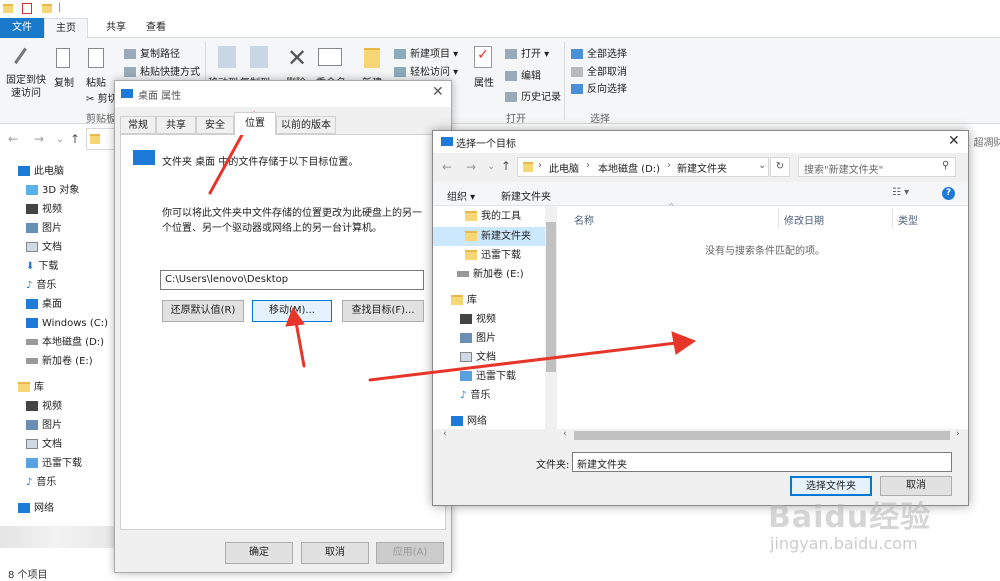 This screenshot has width=1000, height=581. What do you see at coordinates (684, 343) in the screenshot?
I see `arrowhead-picker-dialog` at bounding box center [684, 343].